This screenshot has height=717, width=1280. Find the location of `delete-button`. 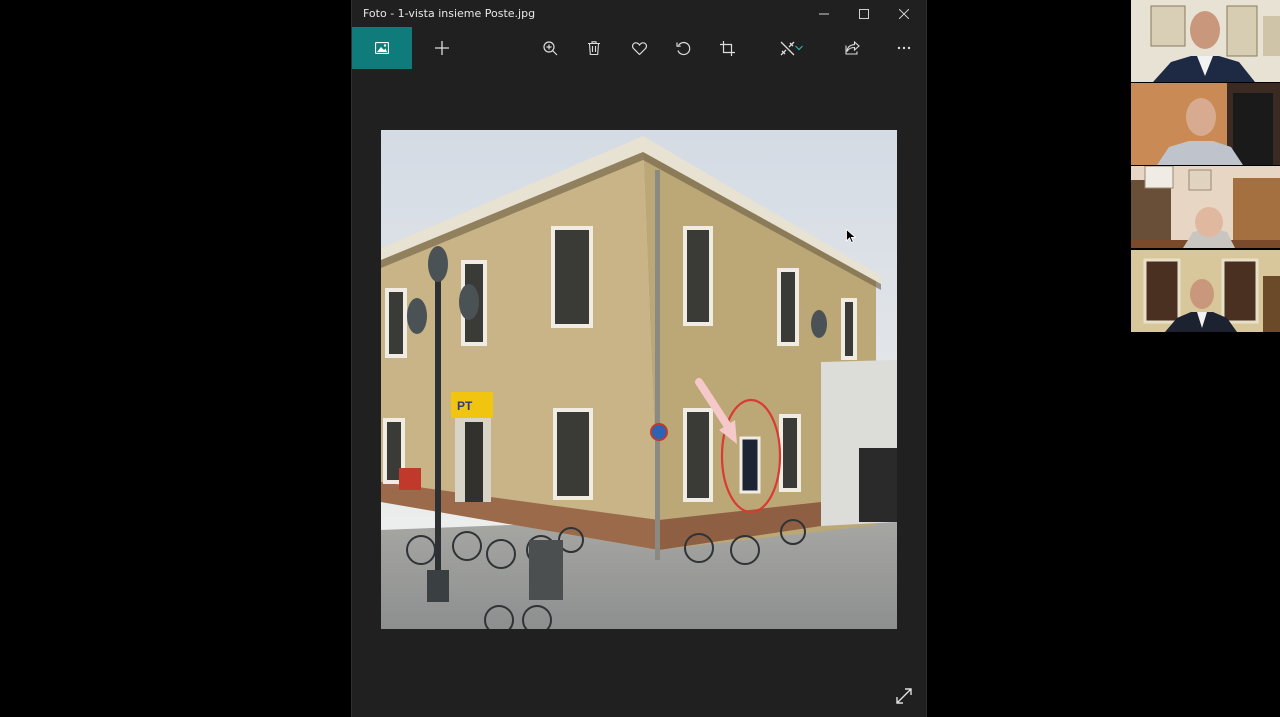

delete-button is located at coordinates (594, 48).